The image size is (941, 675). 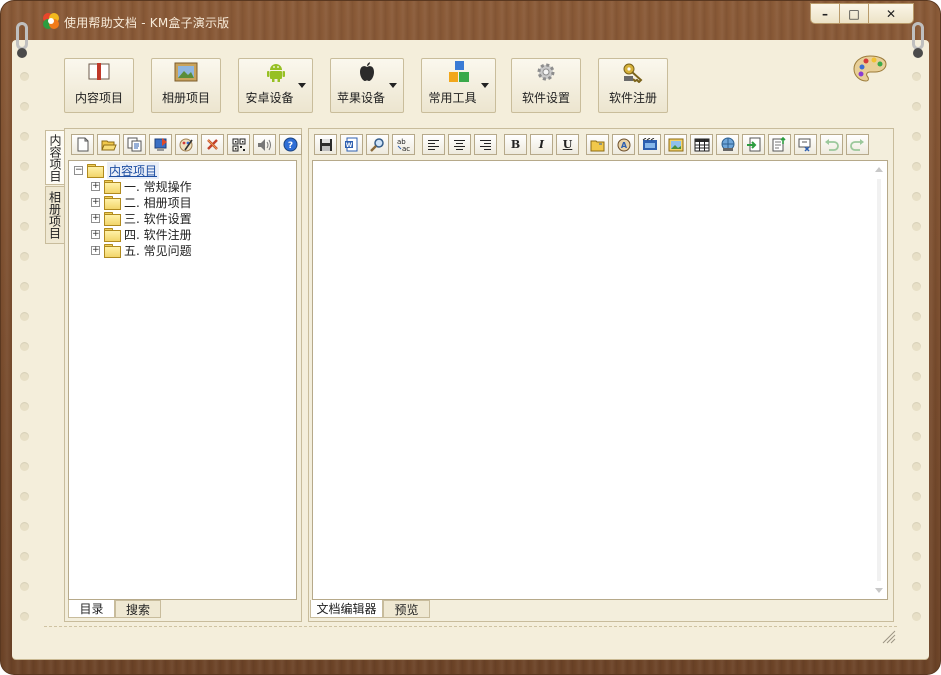 What do you see at coordinates (597, 144) in the screenshot?
I see `insert-folder-icon` at bounding box center [597, 144].